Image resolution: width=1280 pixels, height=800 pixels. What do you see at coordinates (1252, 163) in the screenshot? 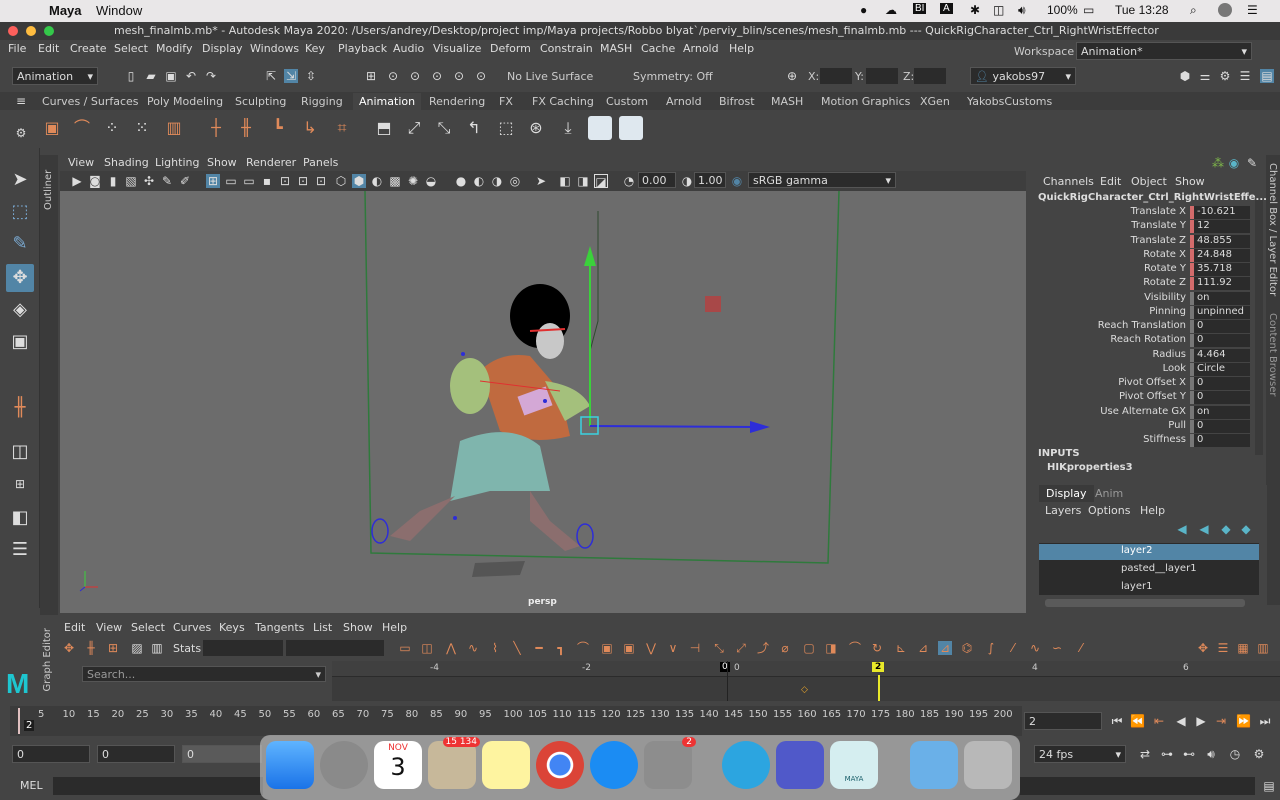
I see `channel-box-icon-3: ✎` at bounding box center [1252, 163].